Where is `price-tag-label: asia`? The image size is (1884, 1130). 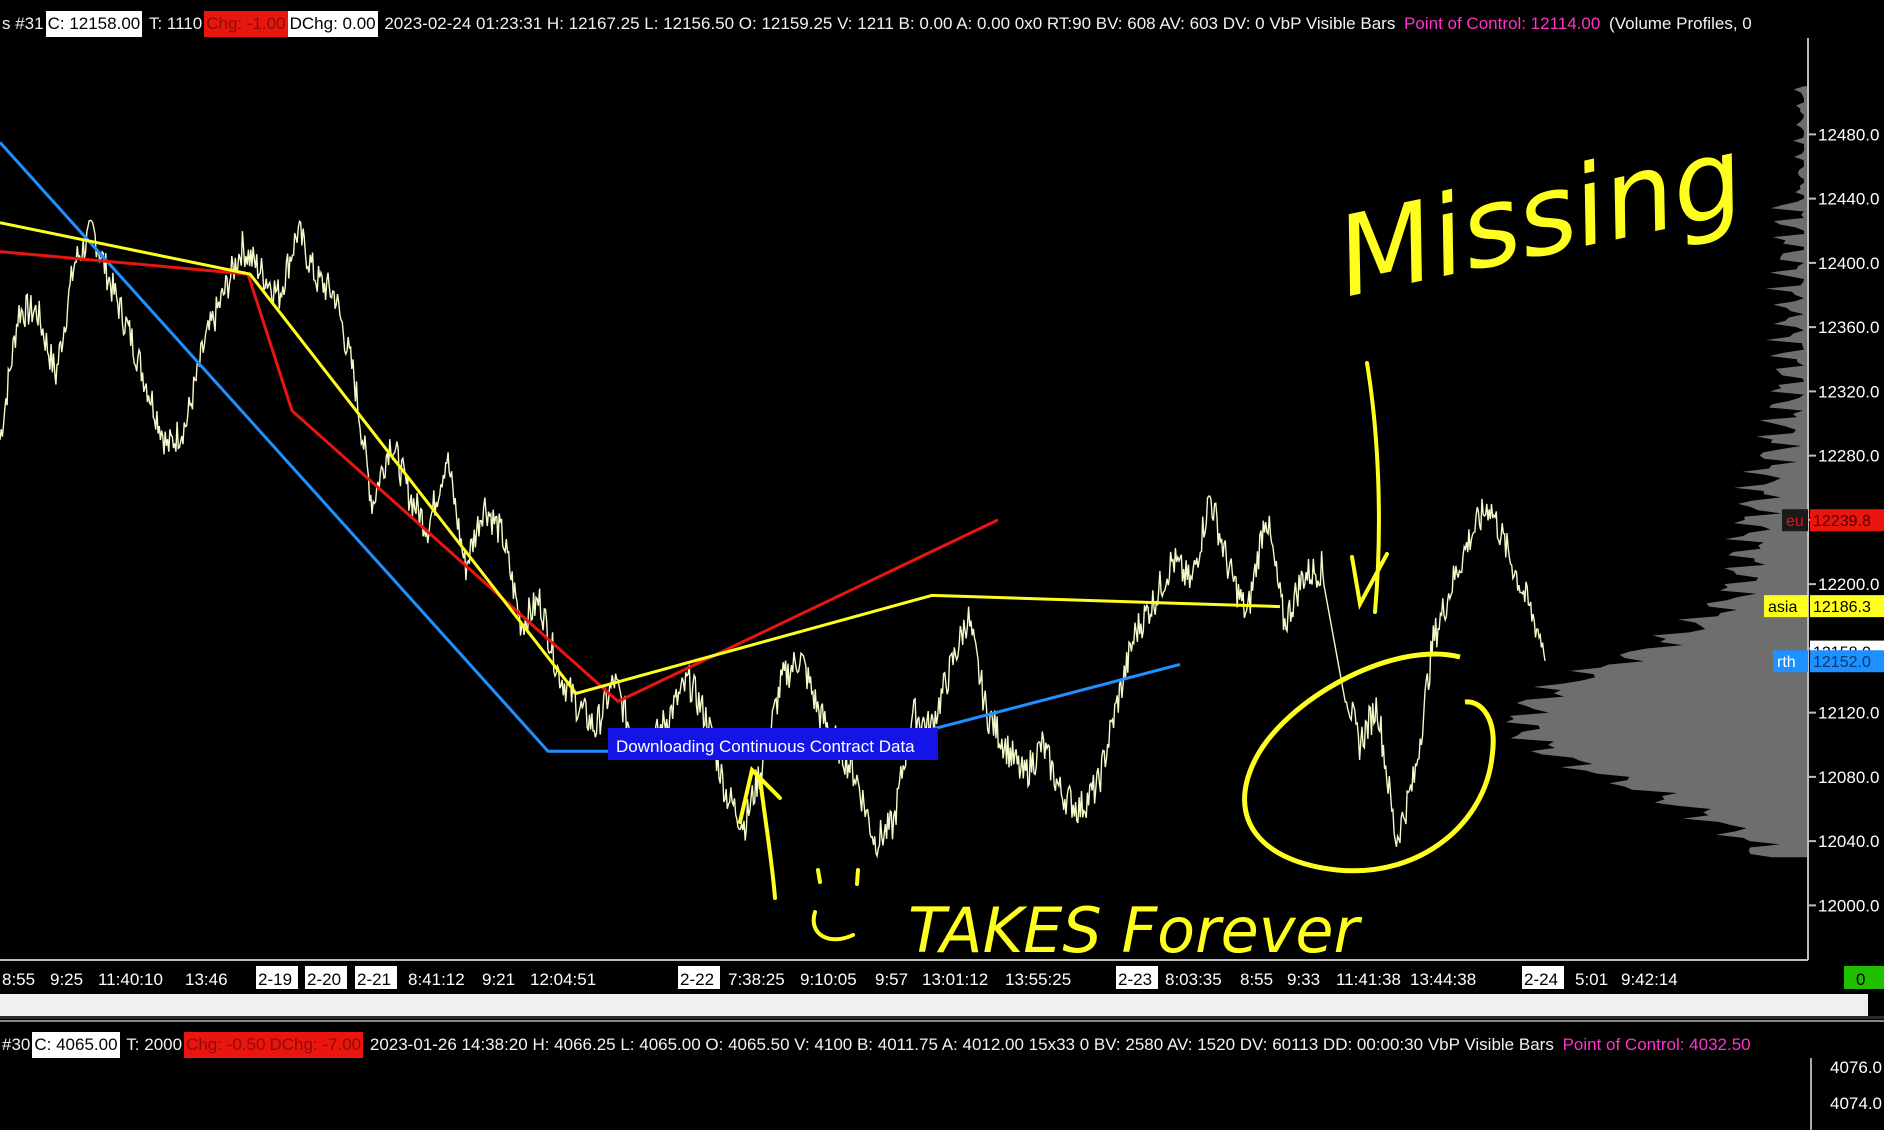
price-tag-label: asia is located at coordinates (1782, 607).